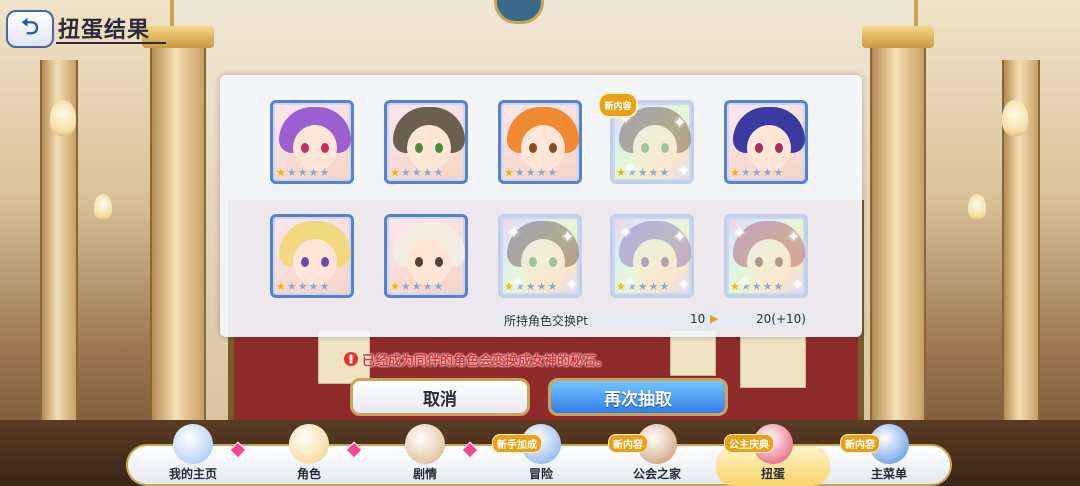  I want to click on nav-item: 公主庆典扭蛋, so click(773, 455).